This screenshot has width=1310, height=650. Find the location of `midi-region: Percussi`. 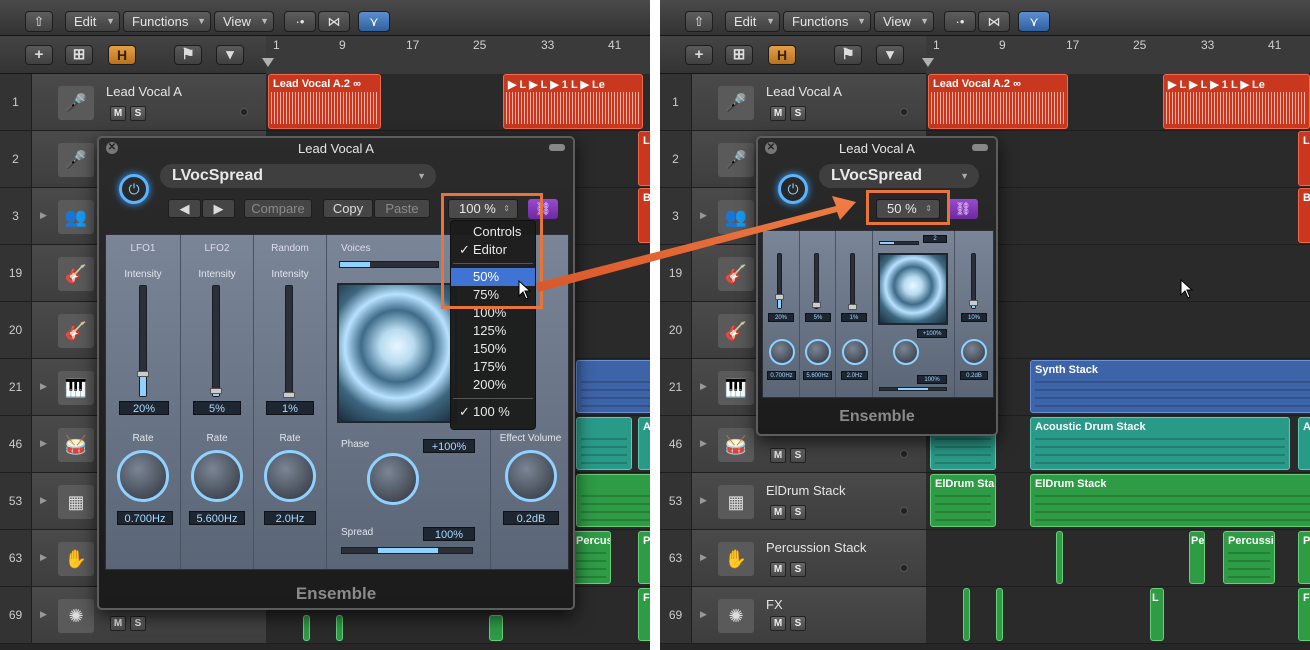

midi-region: Percussi is located at coordinates (591, 557).